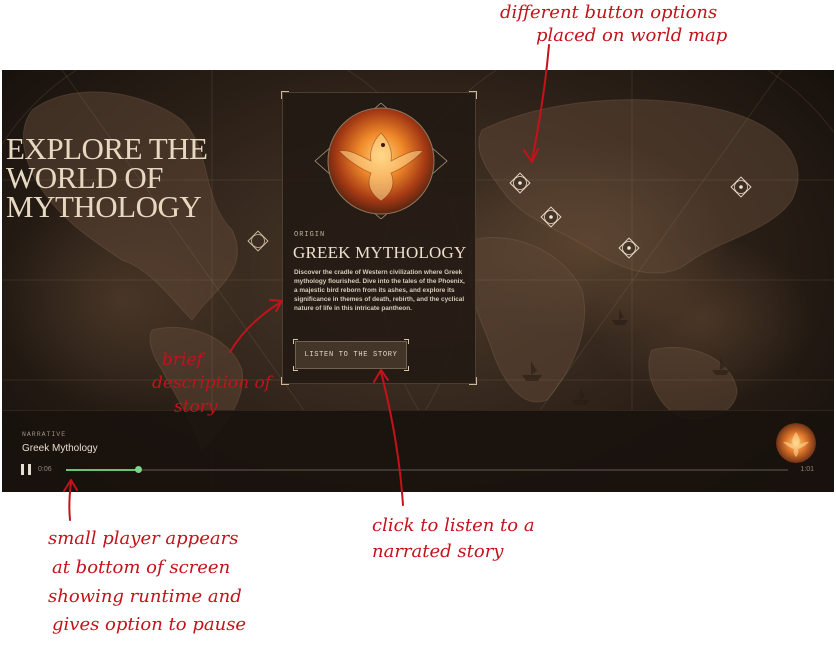 This screenshot has height=654, width=836. Describe the element at coordinates (149, 625) in the screenshot. I see `annotation-line: gives option to pause` at that location.